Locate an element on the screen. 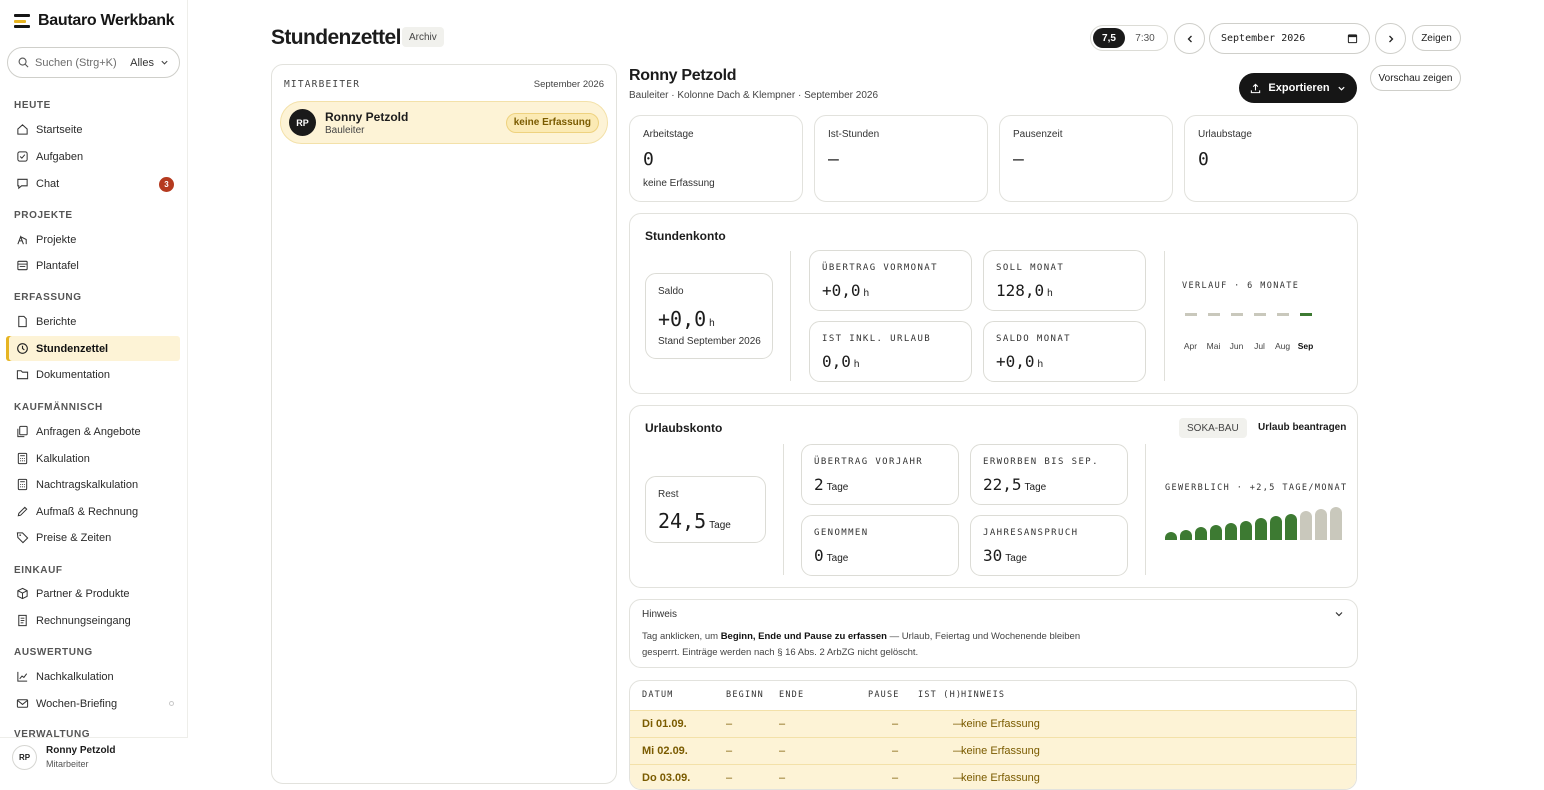 This screenshot has height=790, width=1544. sidebar-item-aufmass: Aufmaß & Rechnung is located at coordinates (93, 511).